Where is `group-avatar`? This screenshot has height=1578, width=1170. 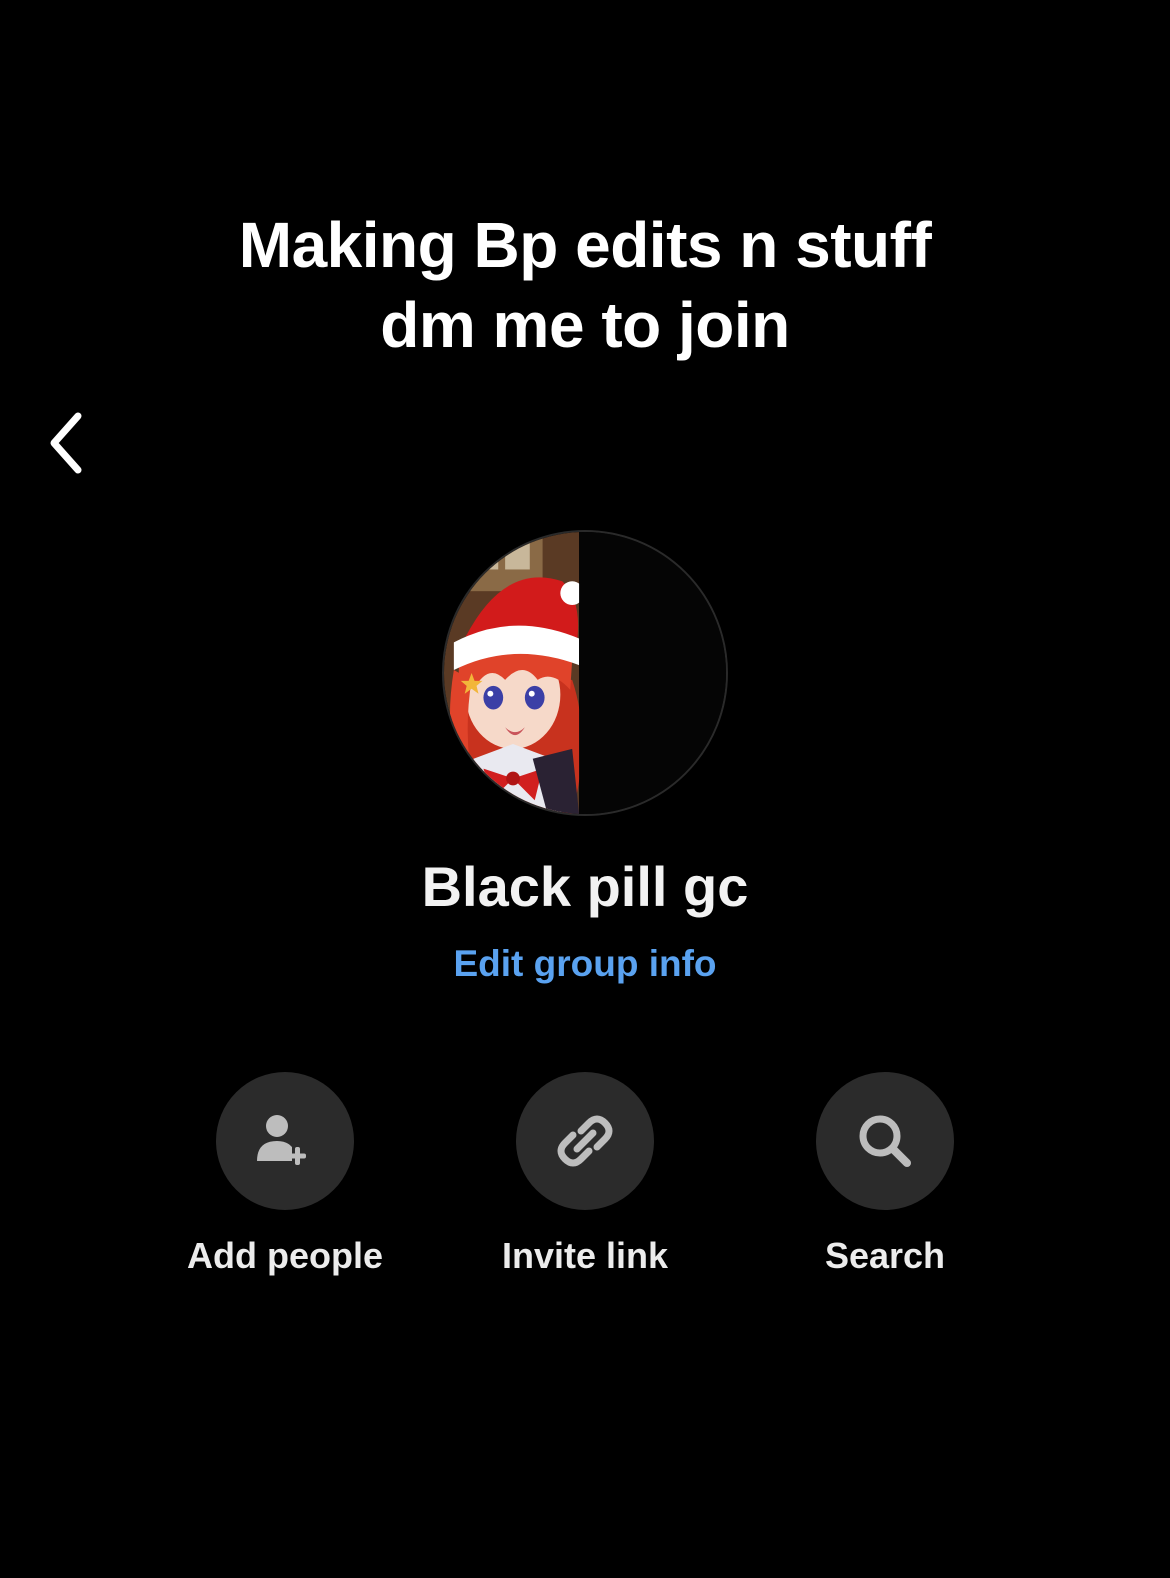 group-avatar is located at coordinates (585, 673).